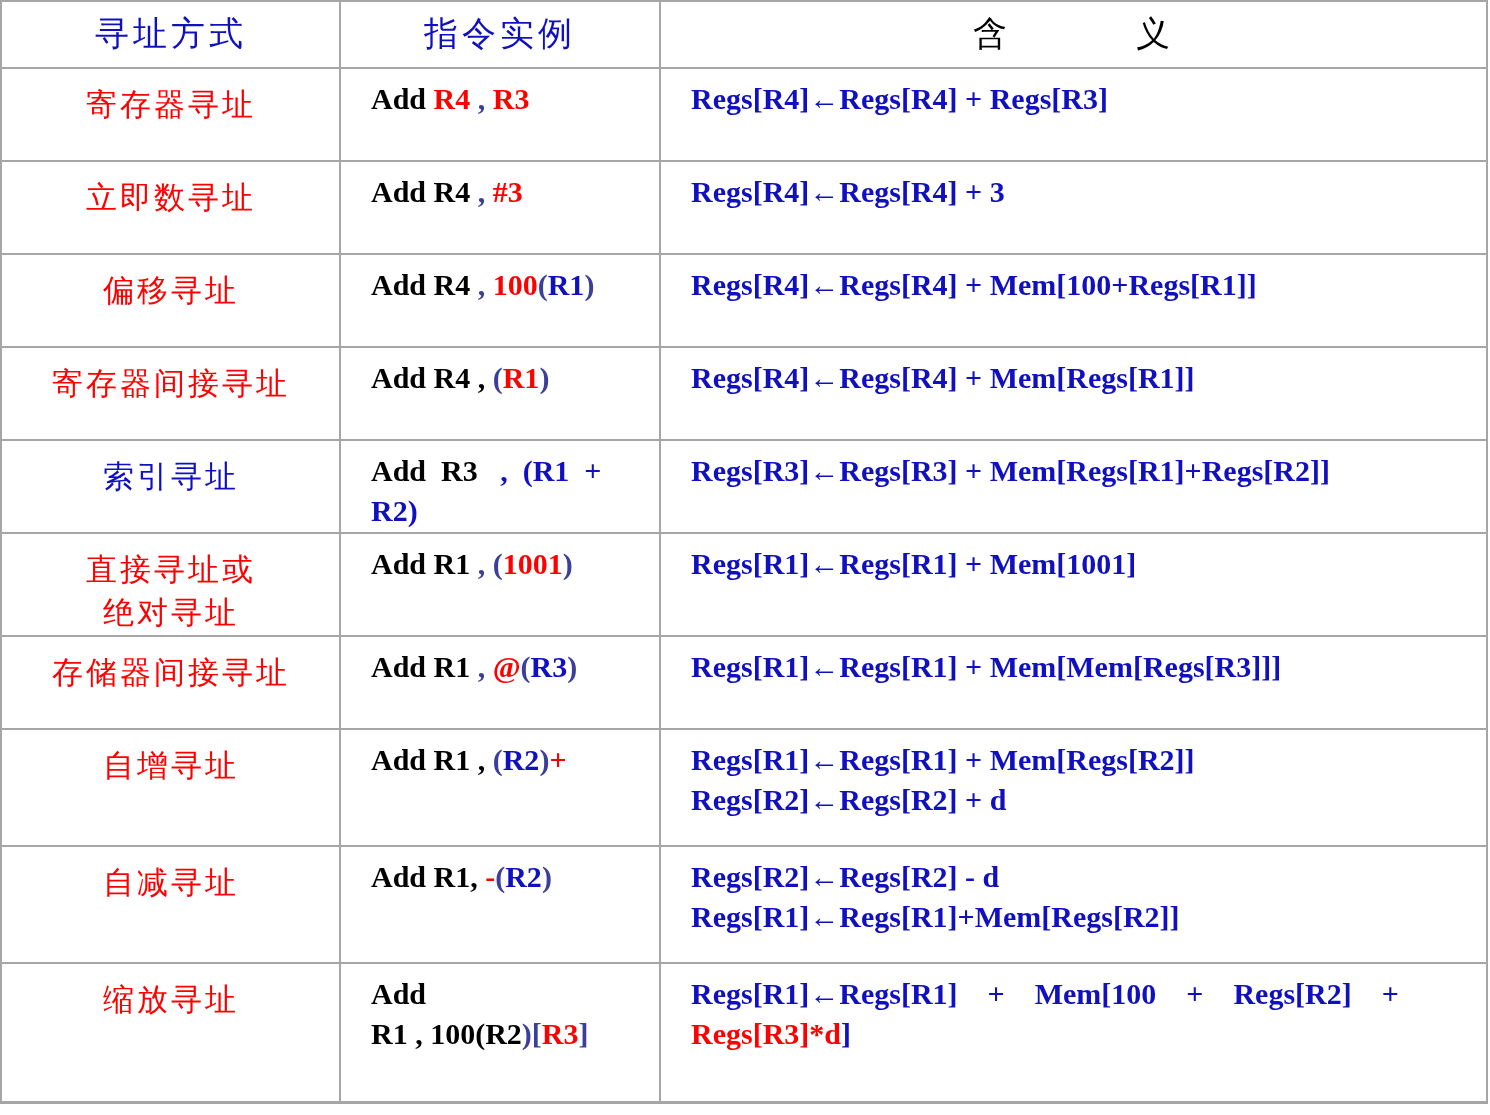 Image resolution: width=1490 pixels, height=1115 pixels. What do you see at coordinates (447, 192) in the screenshot?
I see `instruction-example: Add R4 , #3` at bounding box center [447, 192].